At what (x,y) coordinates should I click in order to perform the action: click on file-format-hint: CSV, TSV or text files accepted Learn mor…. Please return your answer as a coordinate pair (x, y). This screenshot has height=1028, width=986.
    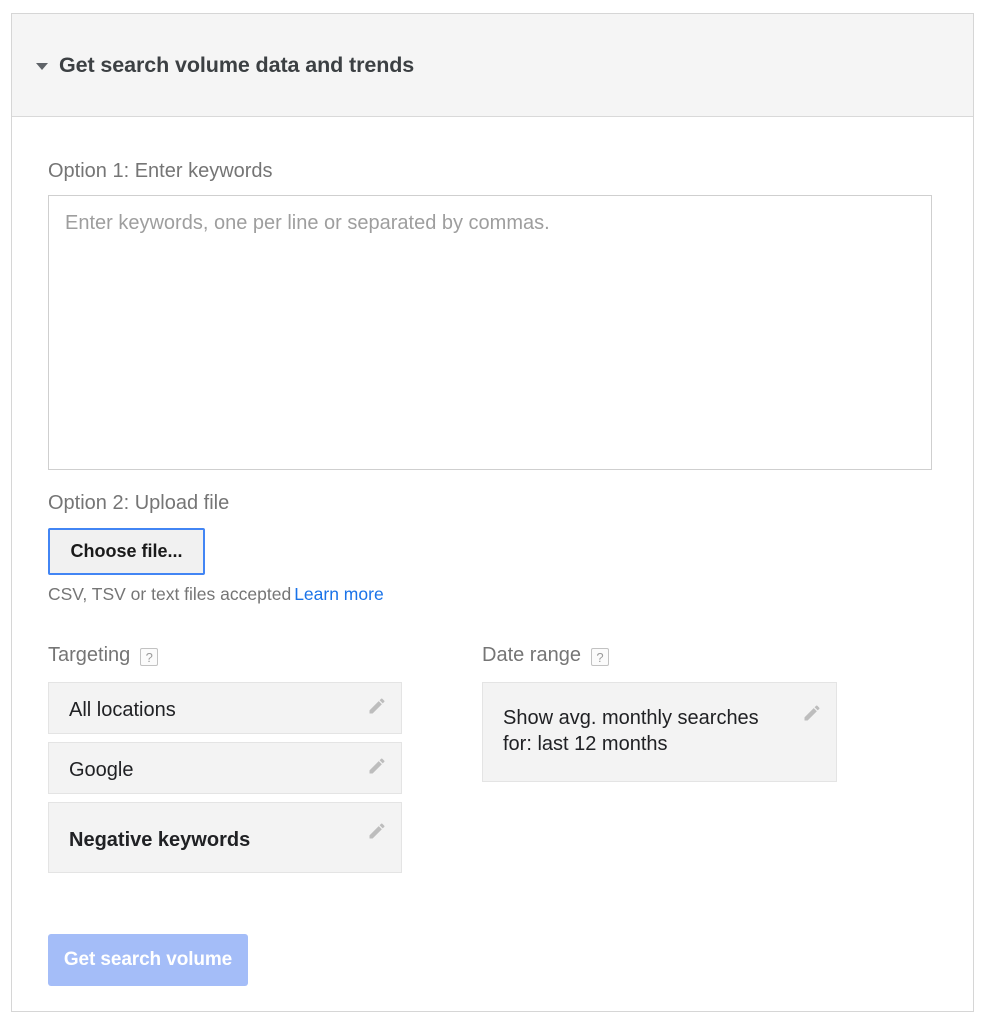
    Looking at the image, I should click on (216, 594).